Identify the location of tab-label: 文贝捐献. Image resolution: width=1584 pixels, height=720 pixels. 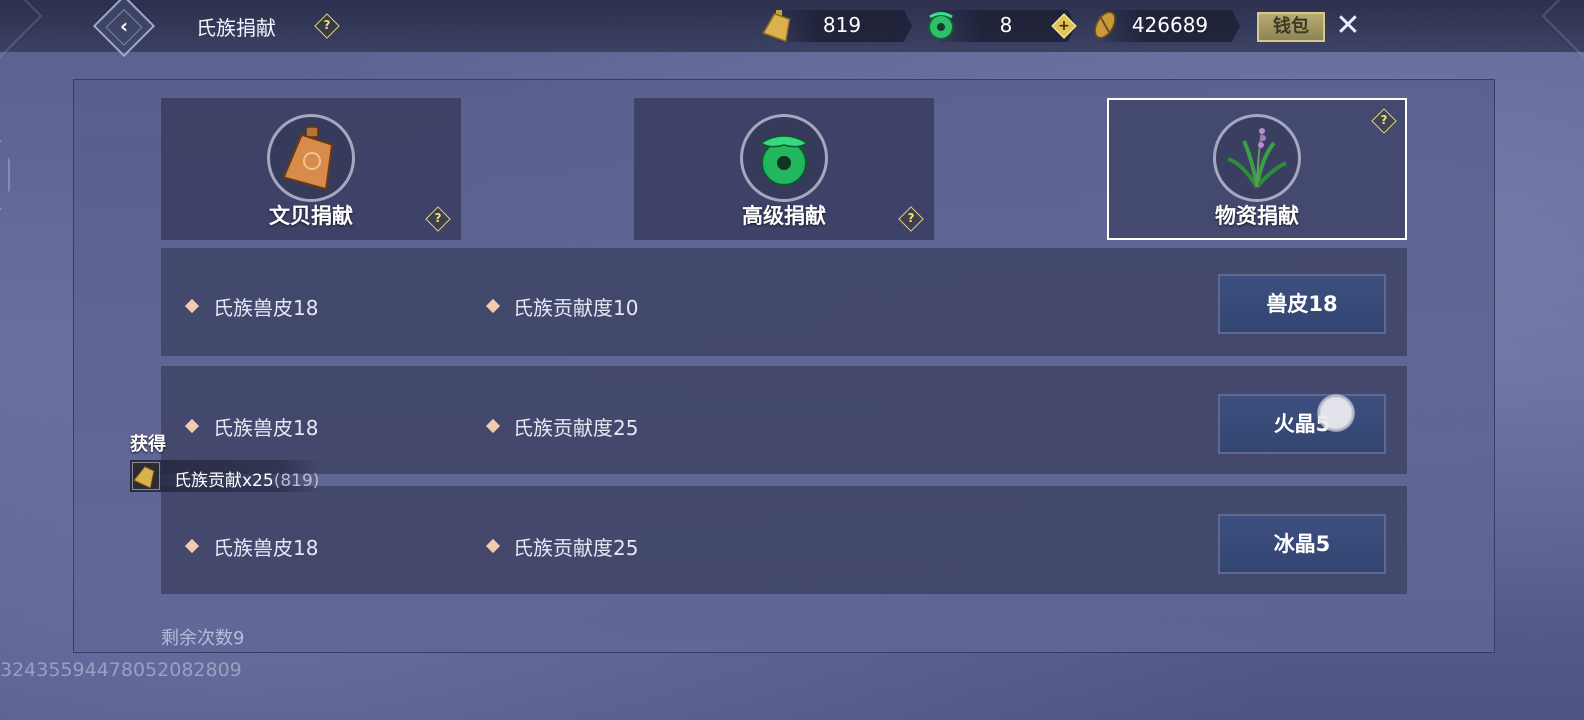
(311, 216).